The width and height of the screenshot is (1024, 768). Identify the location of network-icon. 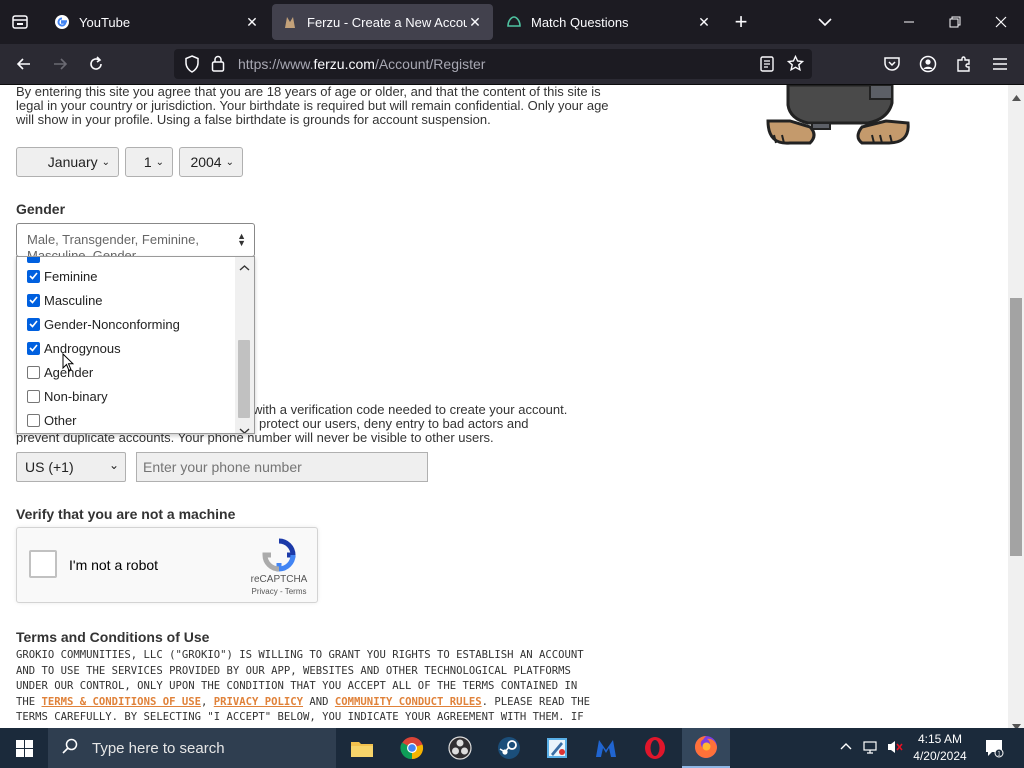
(870, 748).